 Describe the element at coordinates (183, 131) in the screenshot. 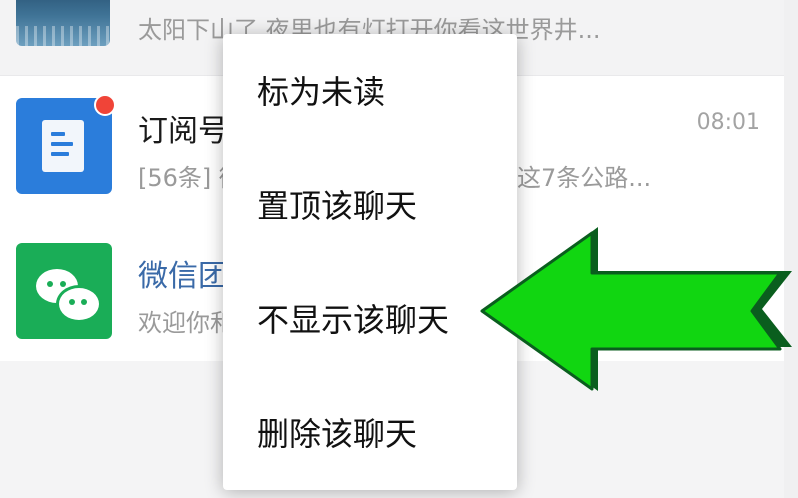

I see `chat-name: 订阅号` at that location.